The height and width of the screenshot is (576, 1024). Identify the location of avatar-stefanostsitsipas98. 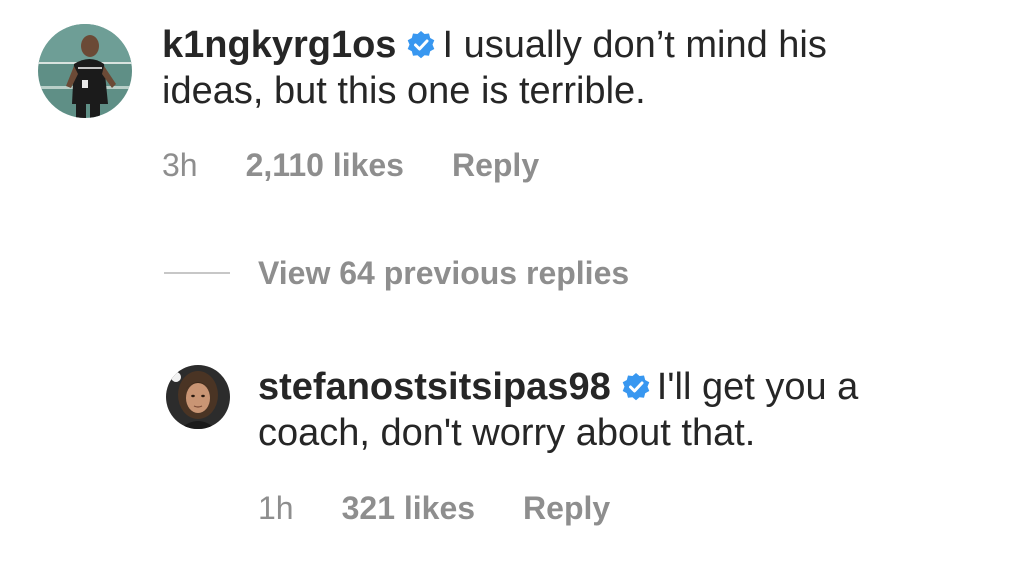
(198, 397).